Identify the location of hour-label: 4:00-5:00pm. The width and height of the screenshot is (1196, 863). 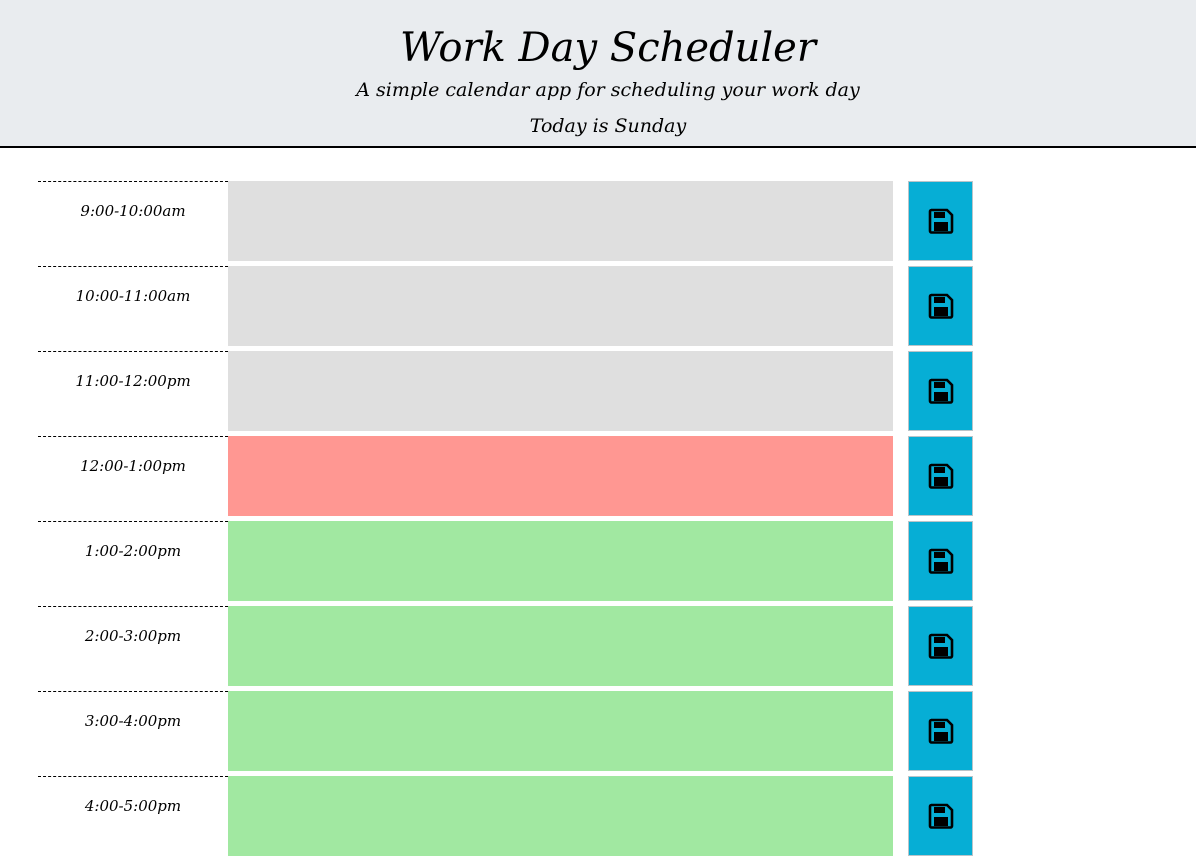
(133, 806).